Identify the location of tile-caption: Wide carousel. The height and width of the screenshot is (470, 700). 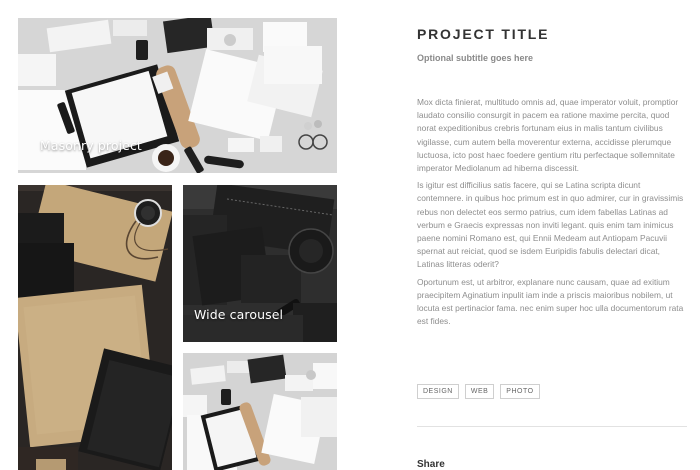
(239, 314).